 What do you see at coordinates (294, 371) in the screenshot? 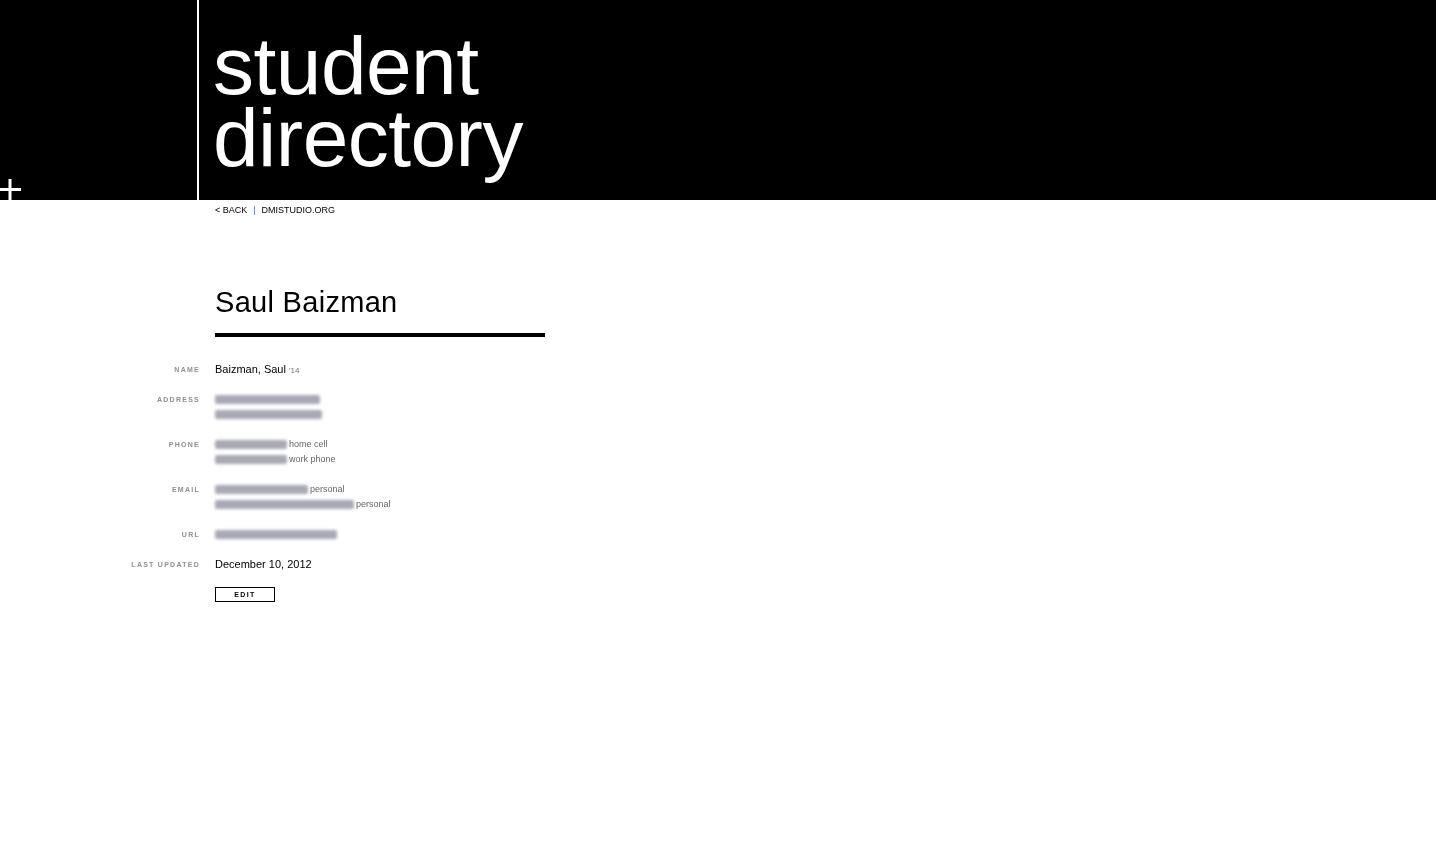
I see `class-year: '14` at bounding box center [294, 371].